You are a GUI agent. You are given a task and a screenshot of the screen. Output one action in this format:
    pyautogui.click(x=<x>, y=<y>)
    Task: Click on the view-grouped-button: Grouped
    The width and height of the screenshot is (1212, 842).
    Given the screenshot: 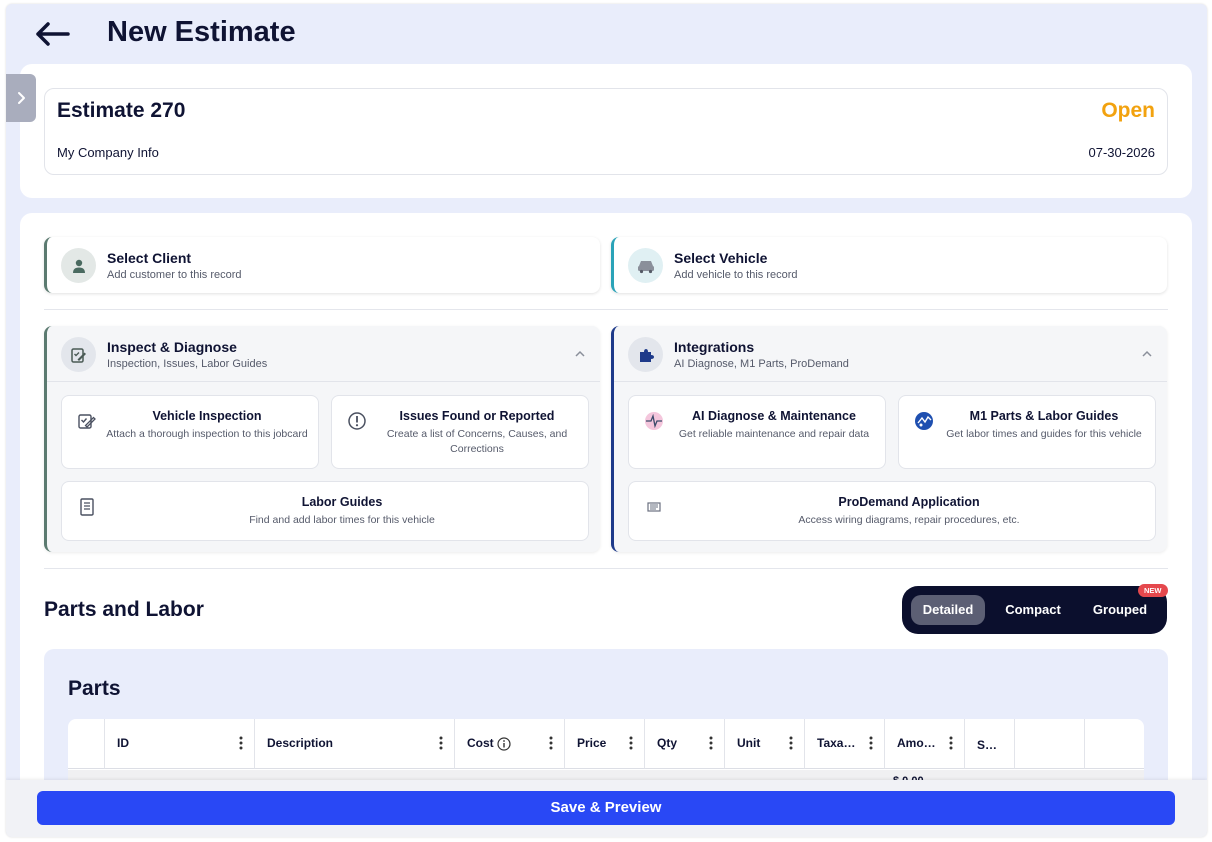 What is the action you would take?
    pyautogui.click(x=1120, y=610)
    